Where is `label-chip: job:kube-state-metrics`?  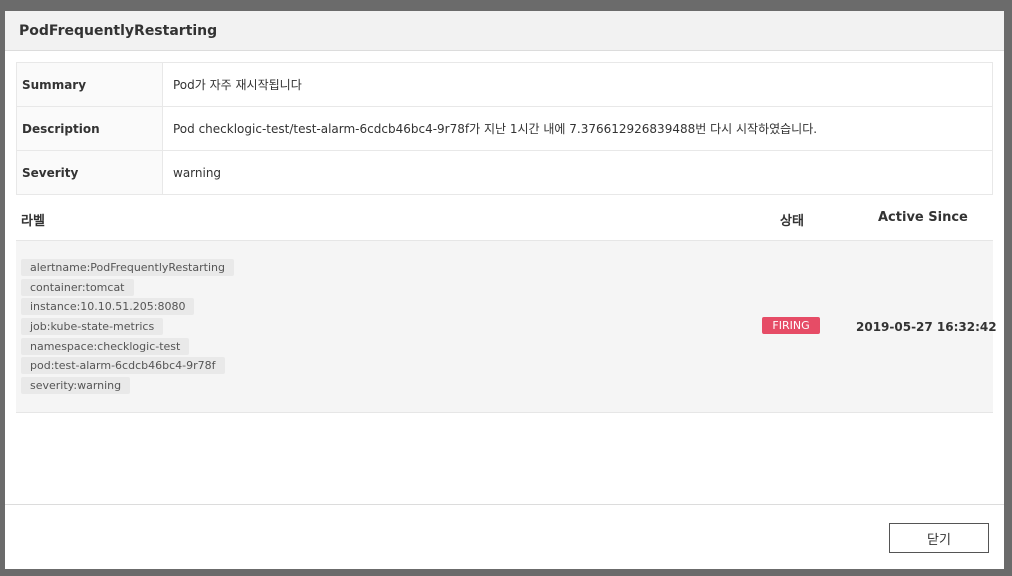
label-chip: job:kube-state-metrics is located at coordinates (92, 327).